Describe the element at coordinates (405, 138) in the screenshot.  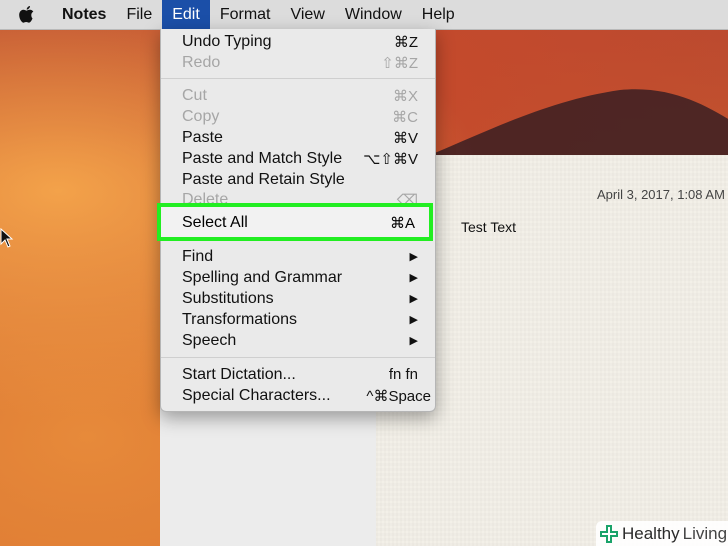
I see `menu-item-shortcut: ⌘V` at that location.